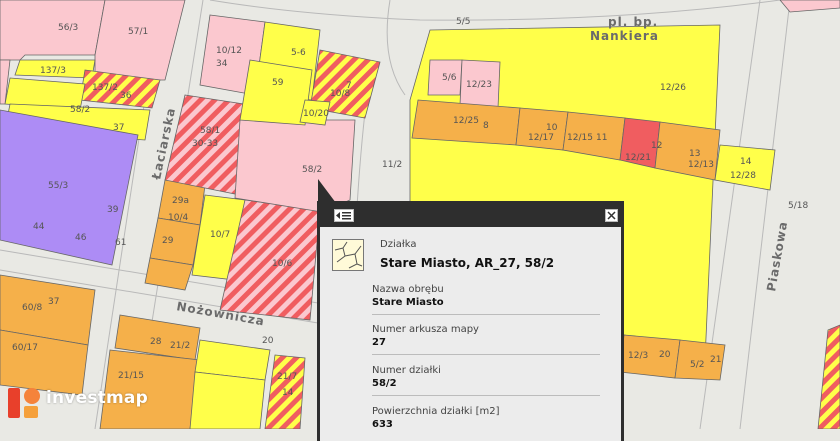 This screenshot has height=441, width=840. What do you see at coordinates (180, 201) in the screenshot?
I see `parcel-label: 29a` at bounding box center [180, 201].